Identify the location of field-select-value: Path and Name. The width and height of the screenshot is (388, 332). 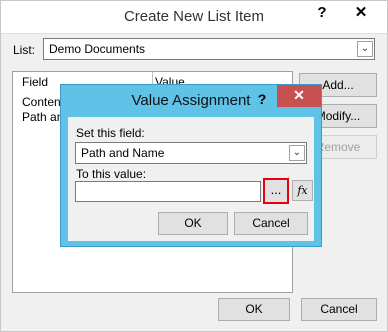
(123, 153).